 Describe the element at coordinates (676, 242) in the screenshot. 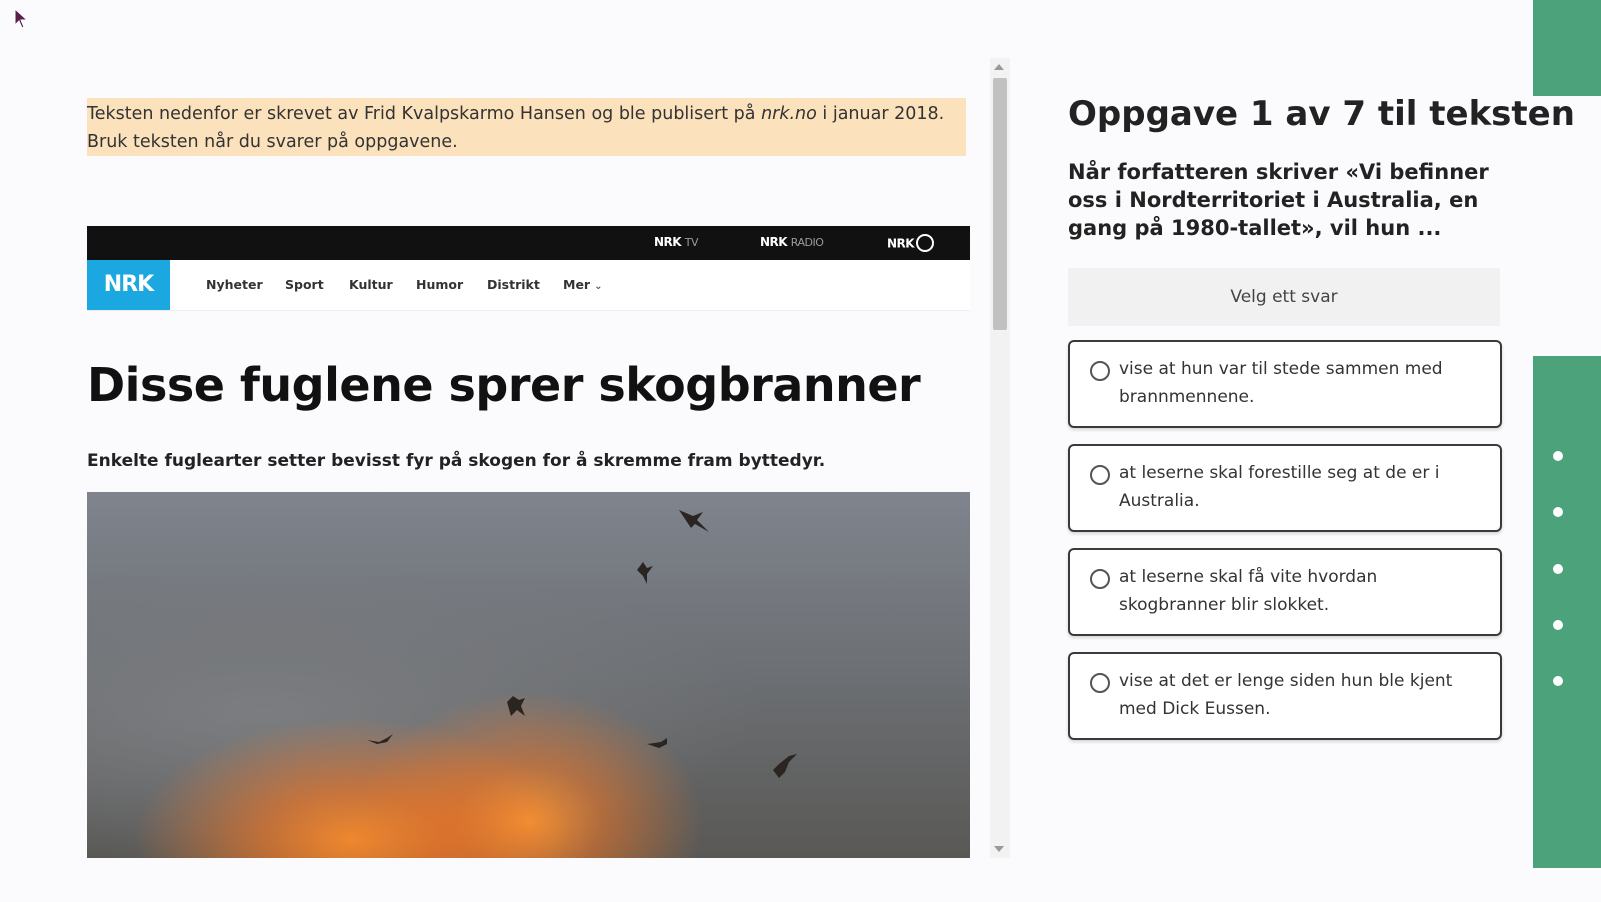

I see `nrk-tv-link: NRK TV` at that location.